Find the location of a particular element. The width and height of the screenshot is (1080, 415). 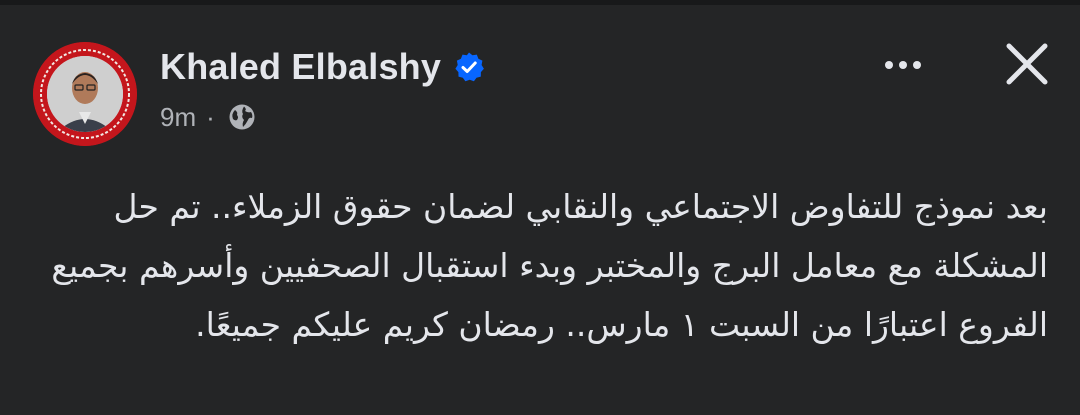

verified-badge-icon is located at coordinates (469, 67).